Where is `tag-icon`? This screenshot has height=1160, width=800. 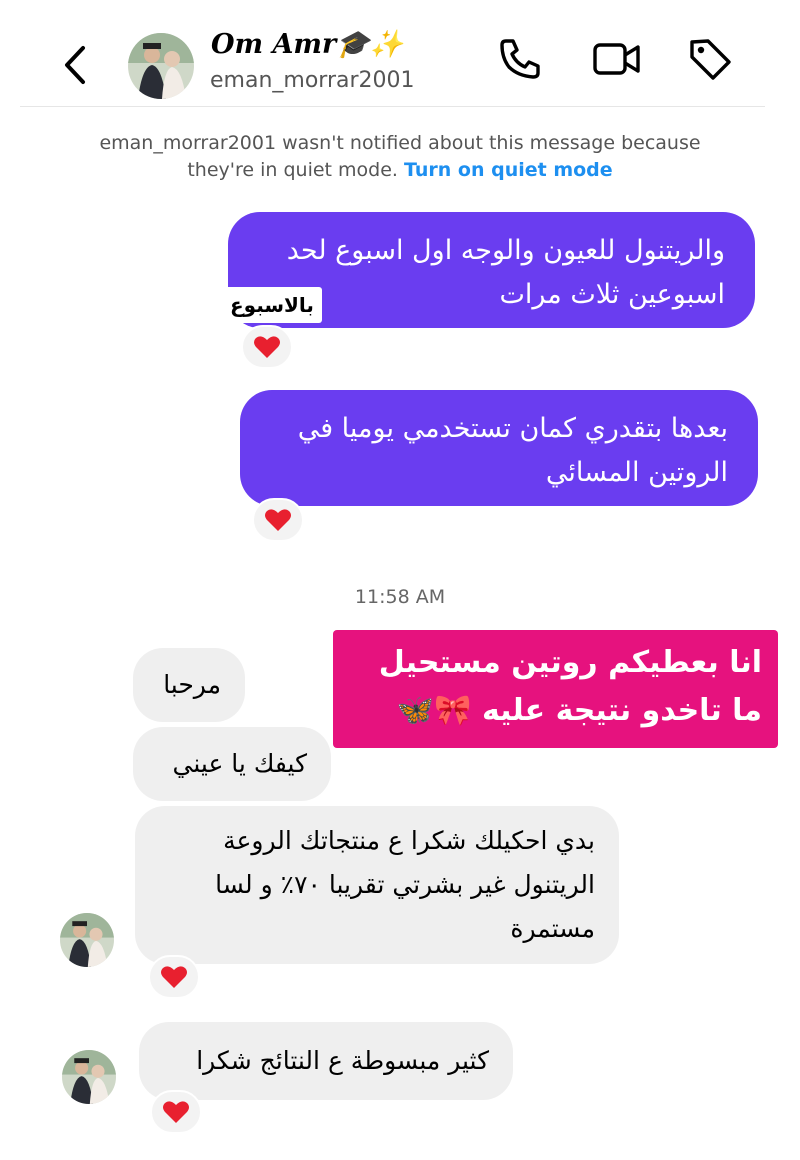 tag-icon is located at coordinates (710, 59).